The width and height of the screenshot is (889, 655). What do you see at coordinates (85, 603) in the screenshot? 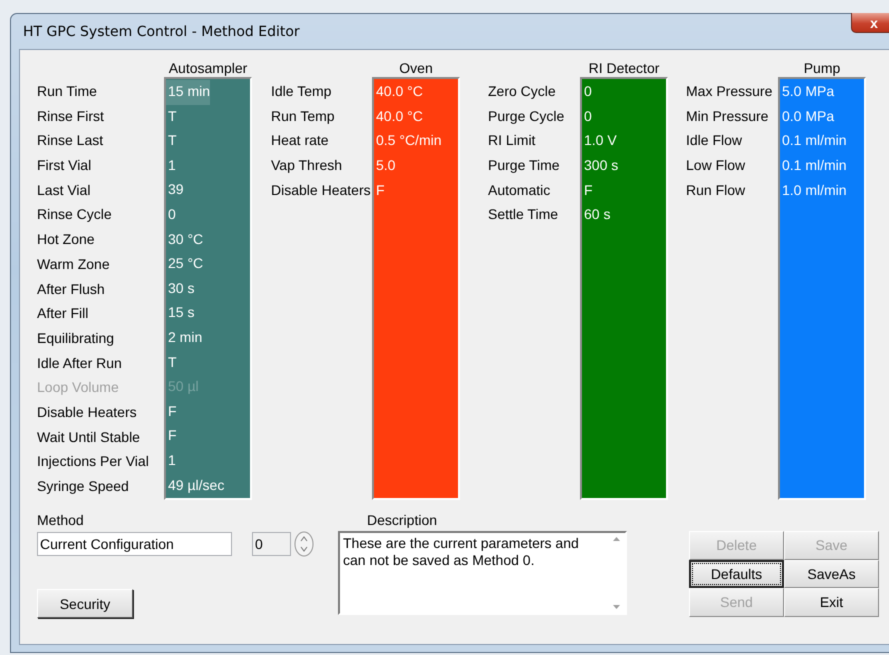
I see `security-button: Security` at bounding box center [85, 603].